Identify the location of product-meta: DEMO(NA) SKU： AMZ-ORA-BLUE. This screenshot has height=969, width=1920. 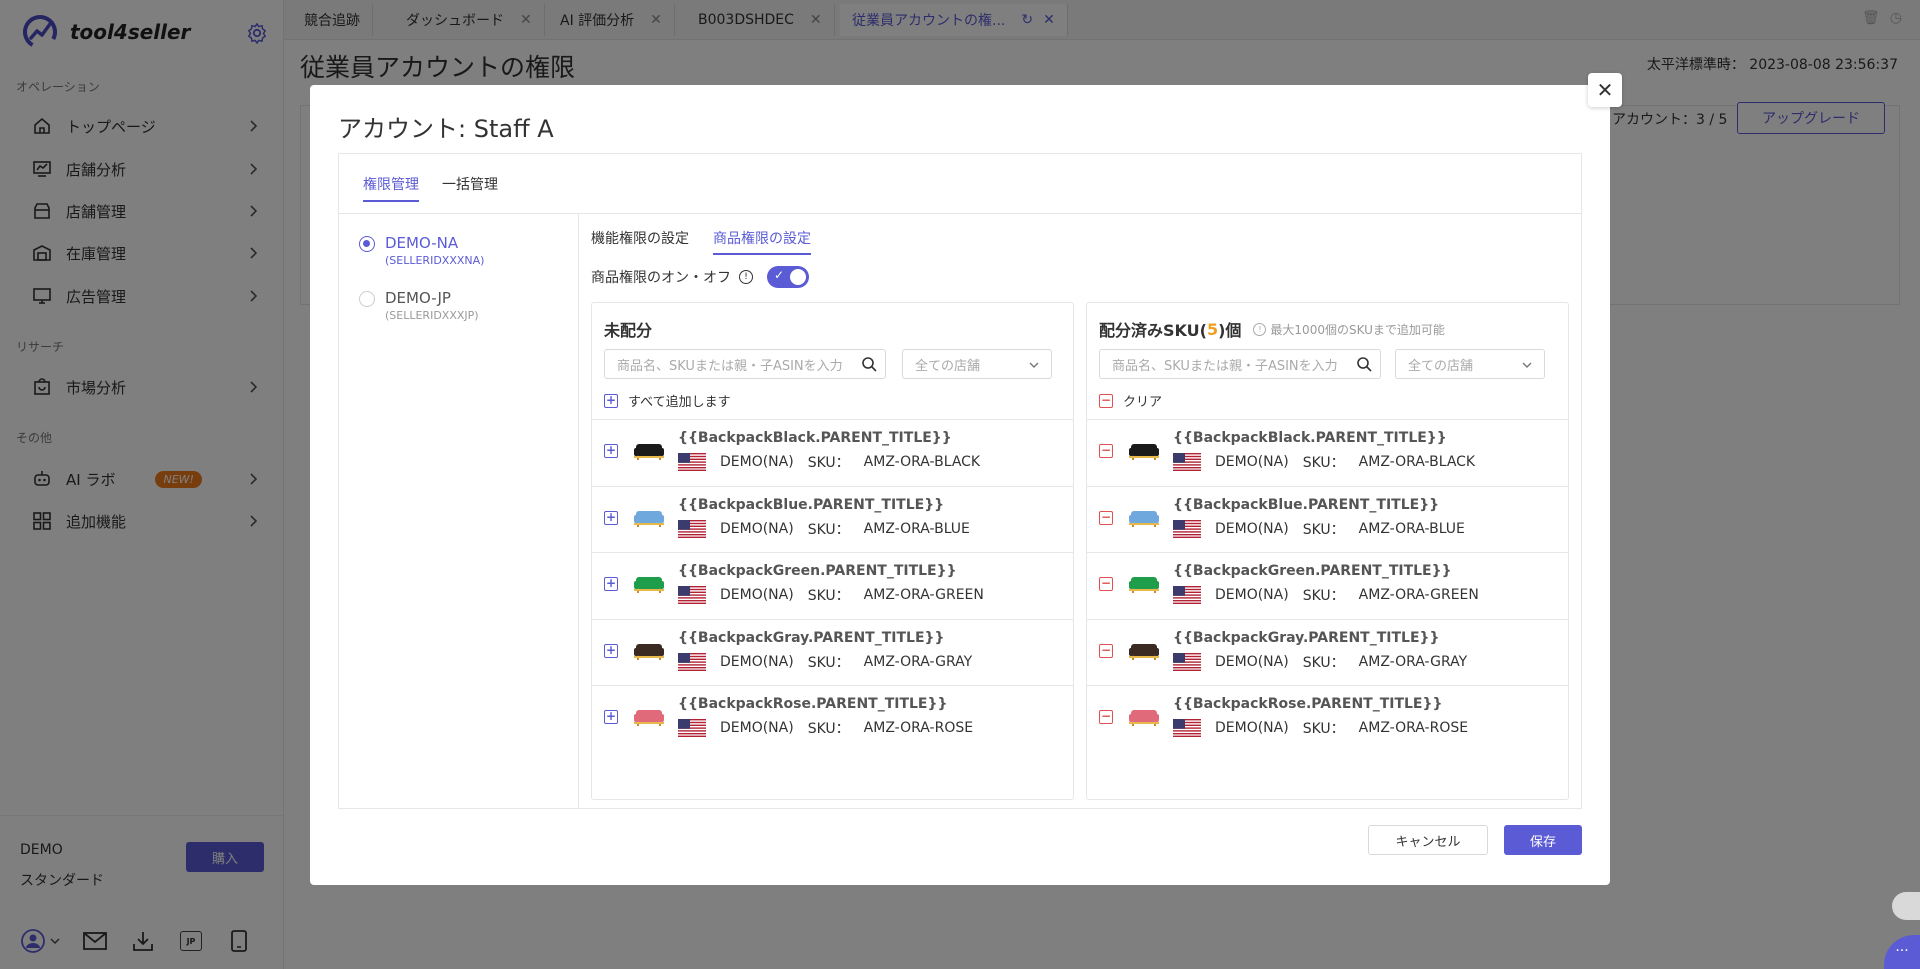
(1319, 529).